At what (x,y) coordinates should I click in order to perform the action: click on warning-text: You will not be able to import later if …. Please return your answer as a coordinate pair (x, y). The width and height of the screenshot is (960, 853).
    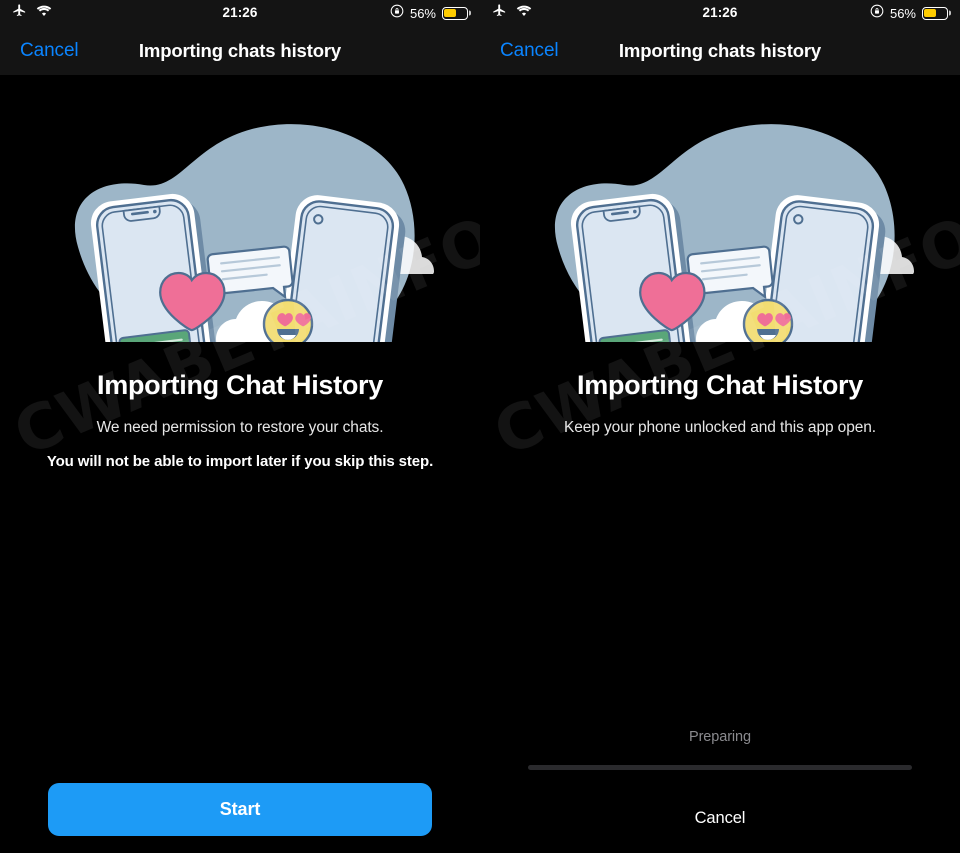
    Looking at the image, I should click on (240, 461).